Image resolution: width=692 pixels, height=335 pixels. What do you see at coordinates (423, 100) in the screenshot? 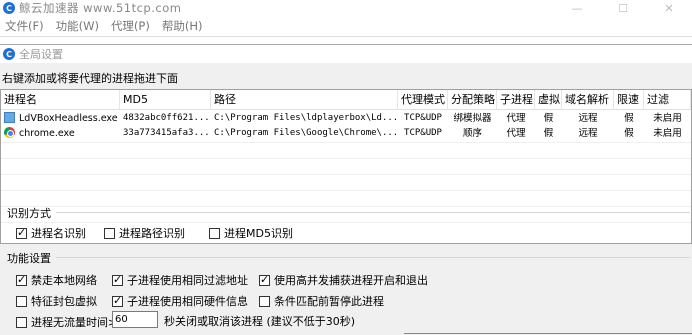
I see `col-proxy-mode: 代理模式` at bounding box center [423, 100].